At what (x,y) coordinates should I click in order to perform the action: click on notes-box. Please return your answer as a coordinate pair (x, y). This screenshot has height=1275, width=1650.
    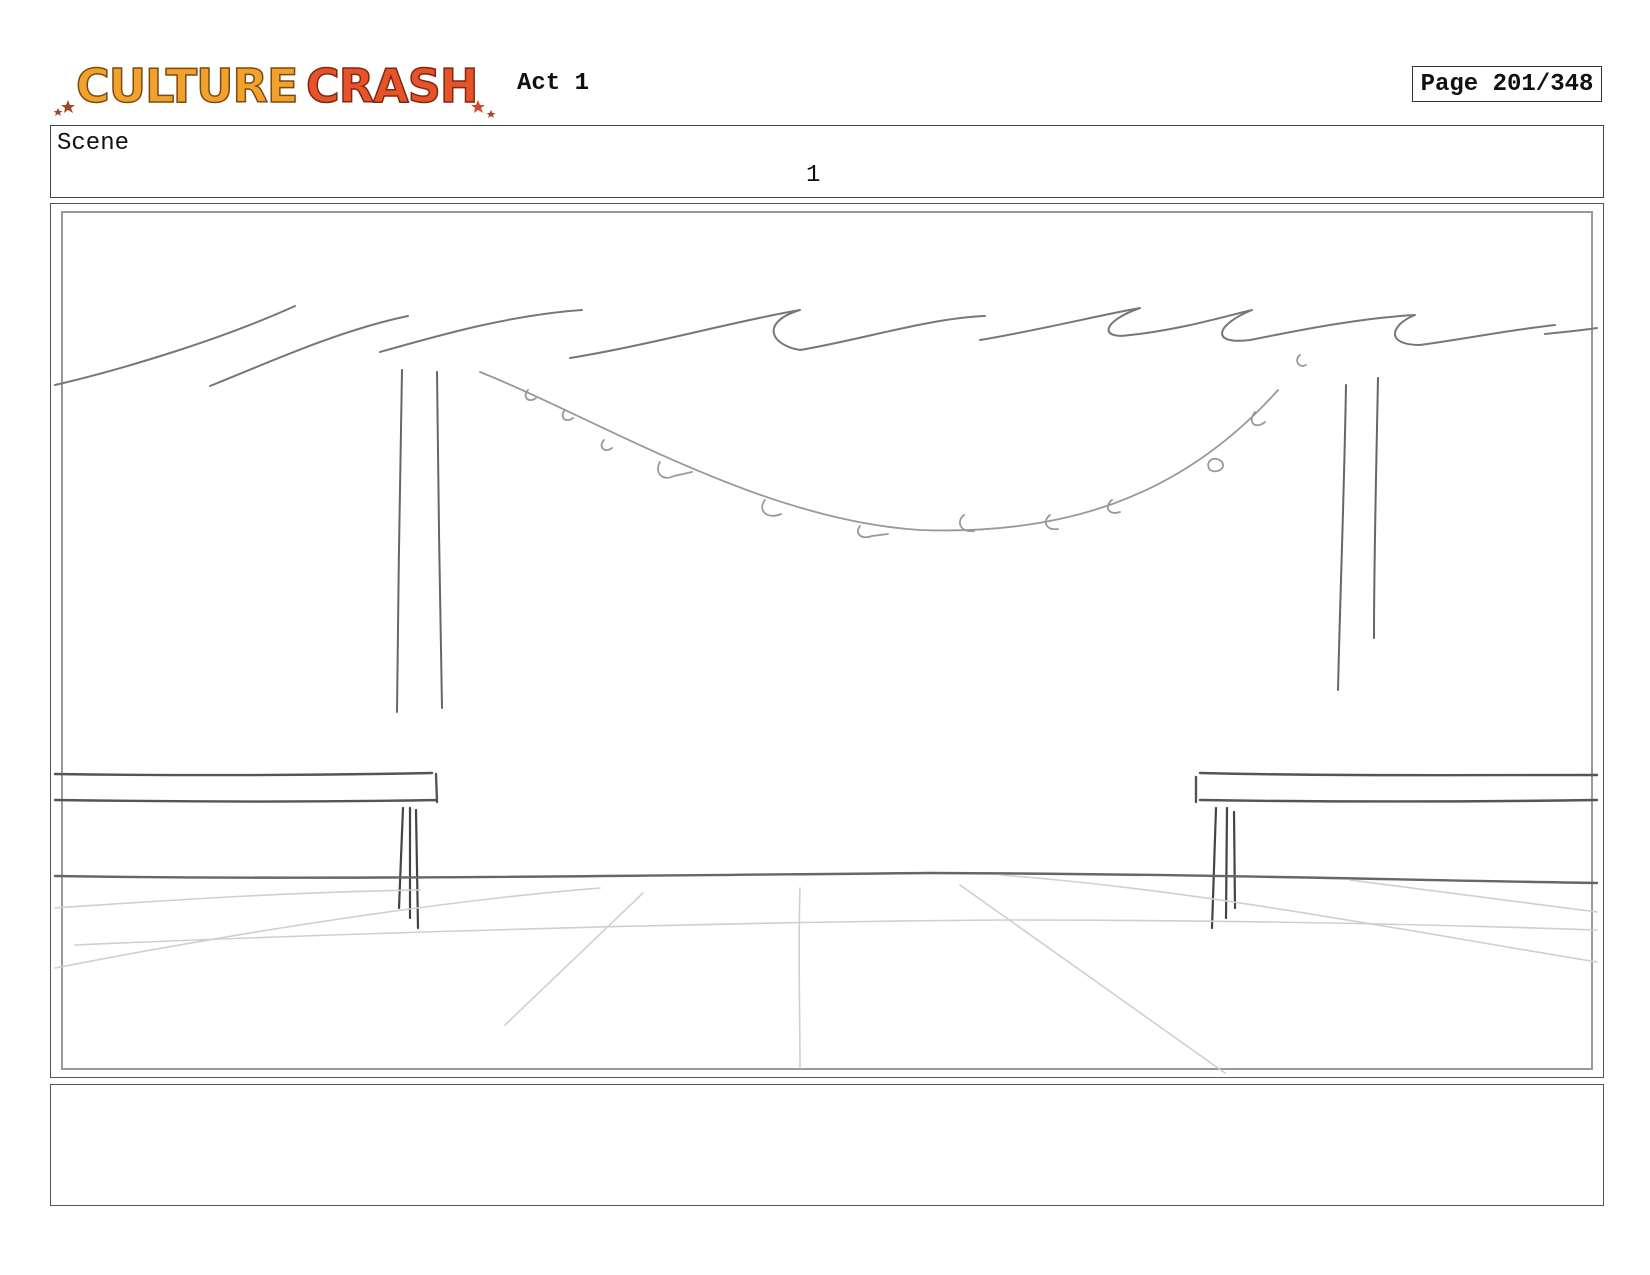
    Looking at the image, I should click on (827, 1145).